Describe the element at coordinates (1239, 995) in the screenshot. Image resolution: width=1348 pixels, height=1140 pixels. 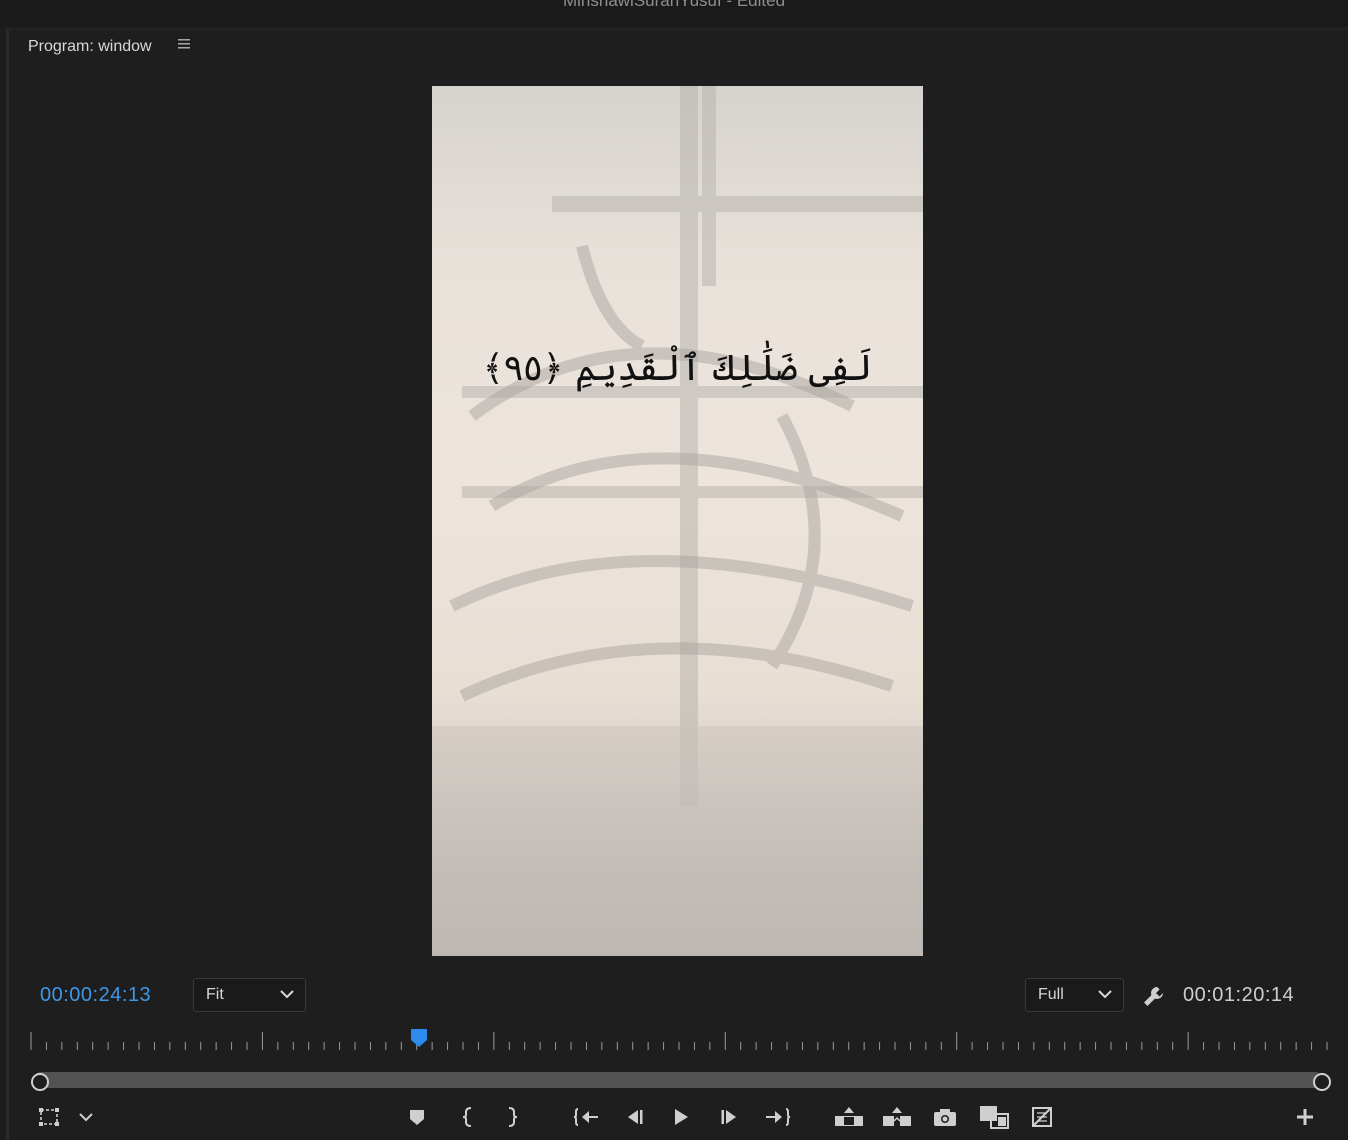
I see `duration-timecode: 00:01:20:14` at that location.